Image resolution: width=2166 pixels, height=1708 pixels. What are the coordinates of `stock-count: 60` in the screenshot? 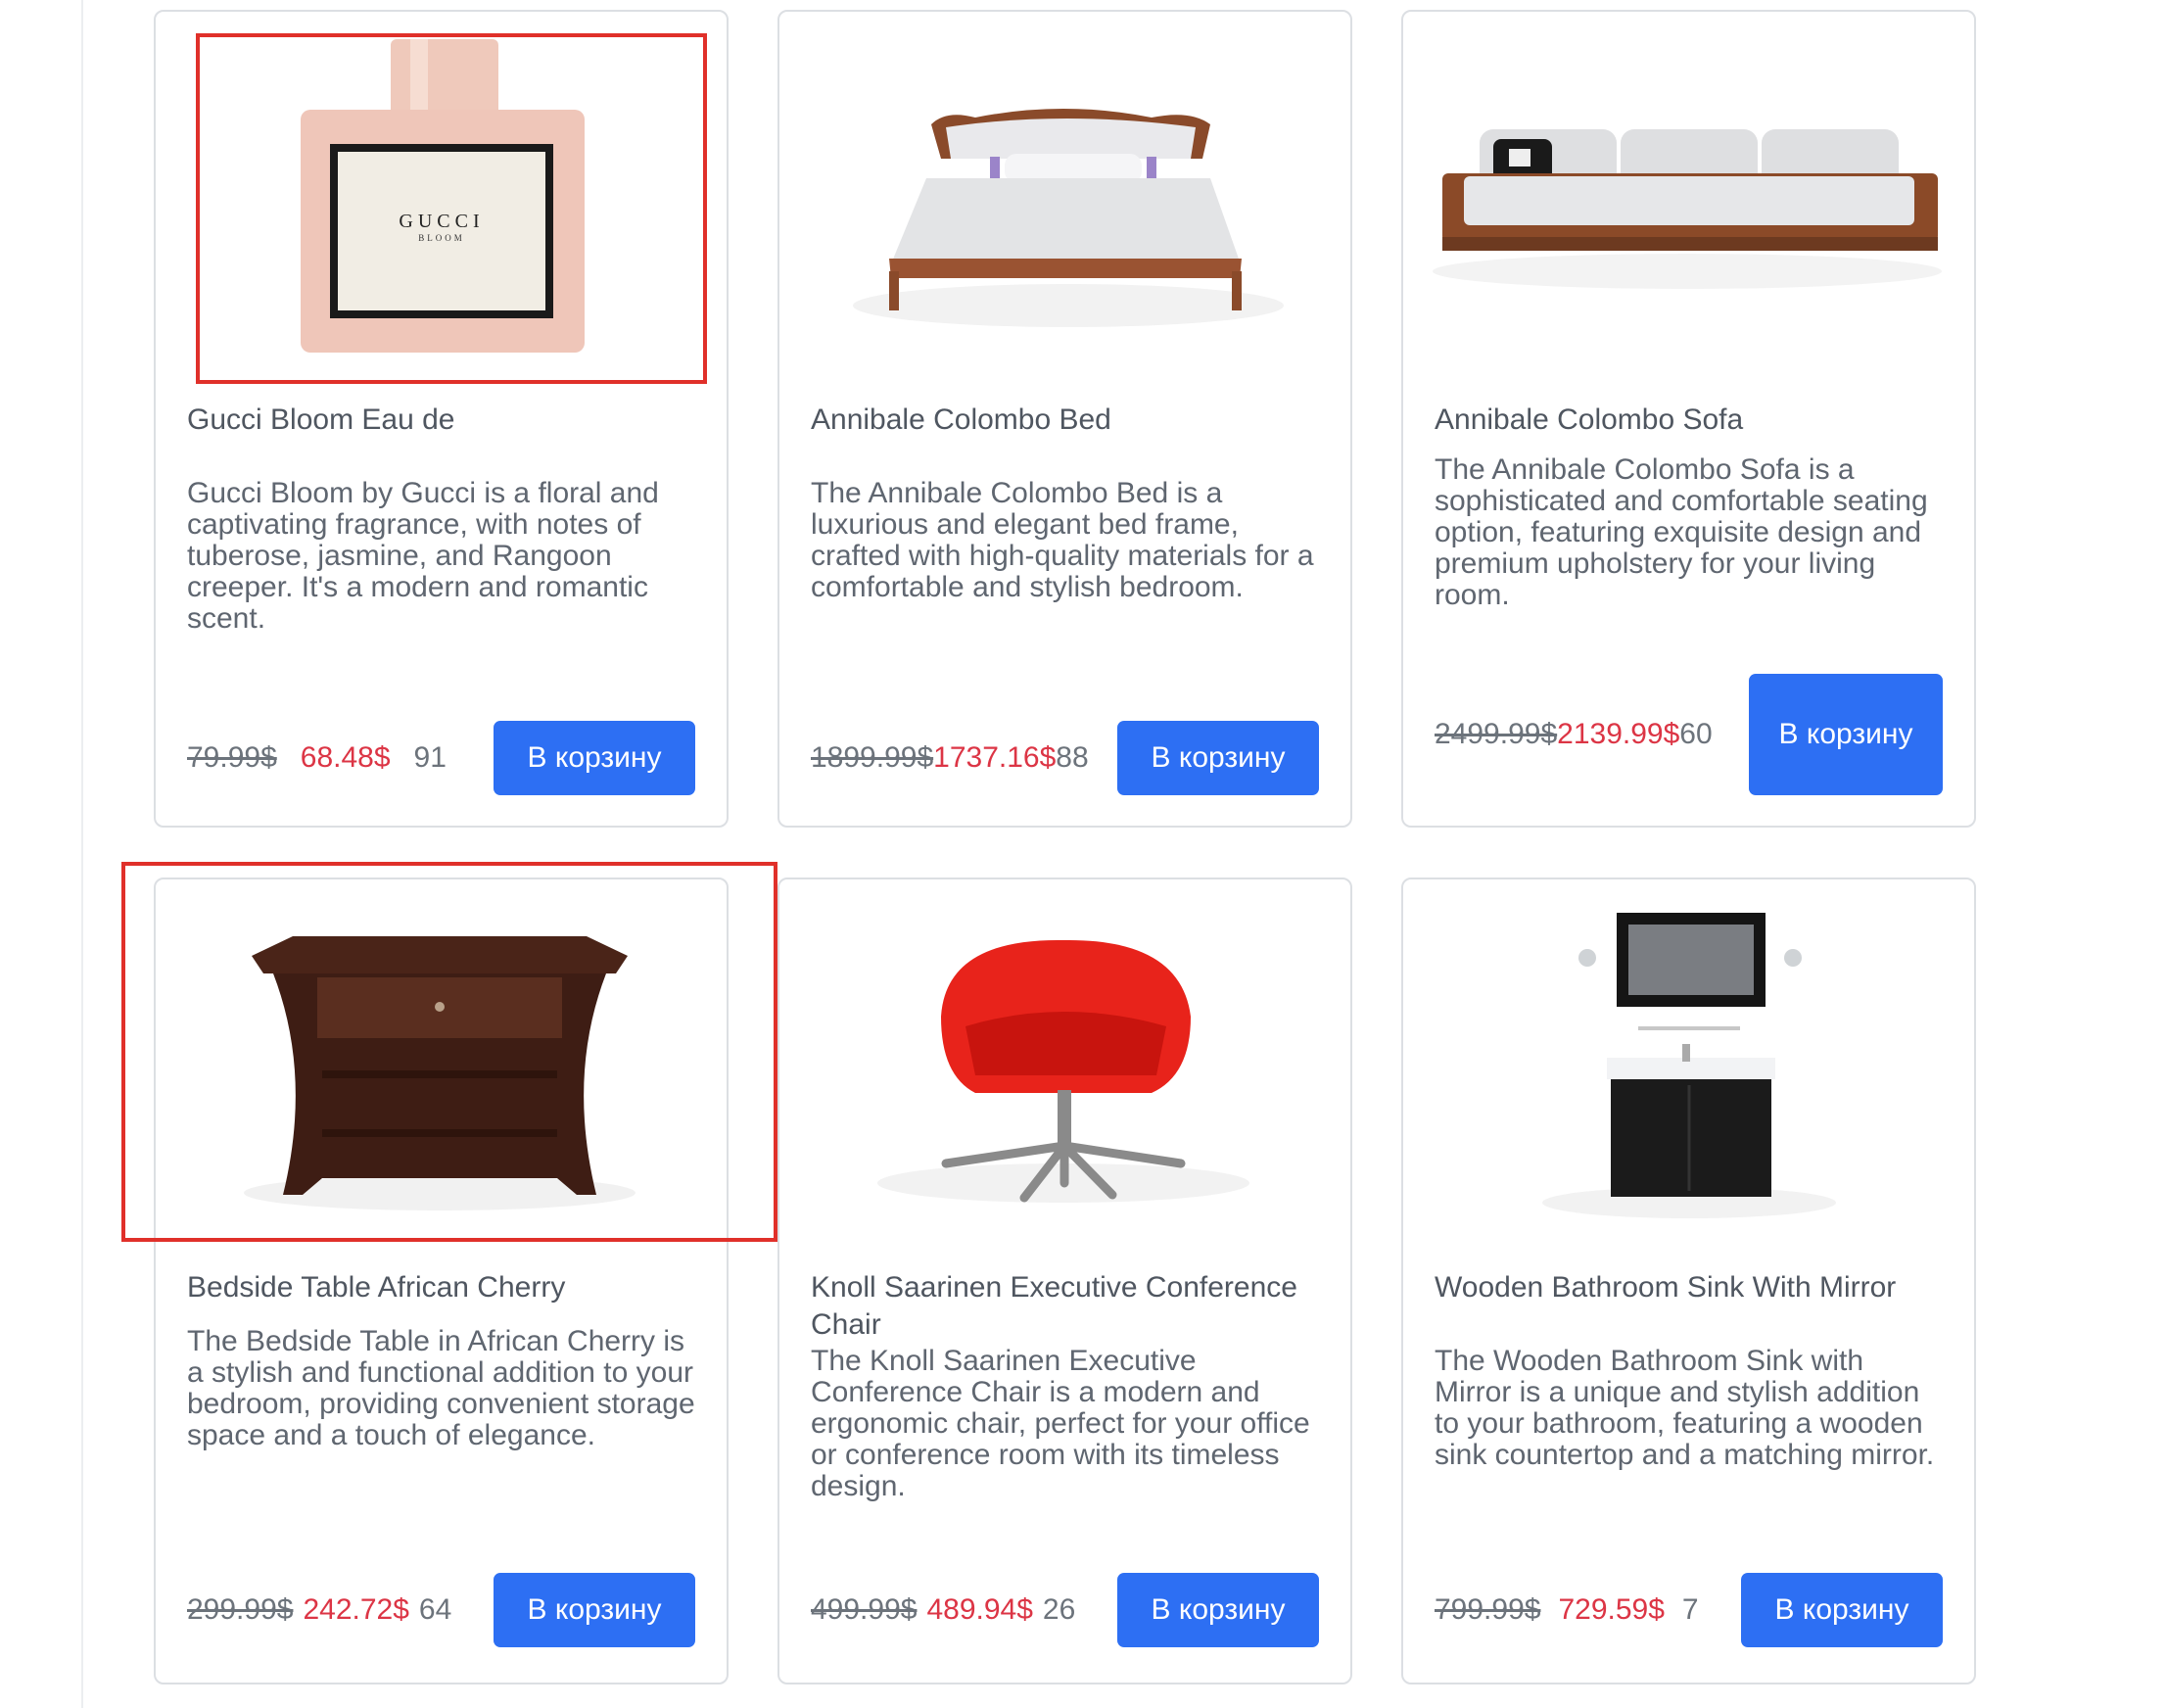 It's located at (1696, 734).